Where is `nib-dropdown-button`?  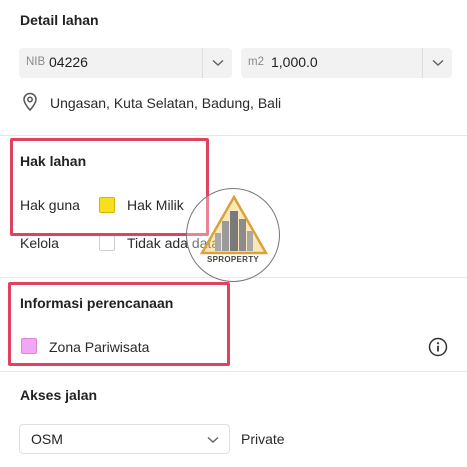
nib-dropdown-button is located at coordinates (217, 63).